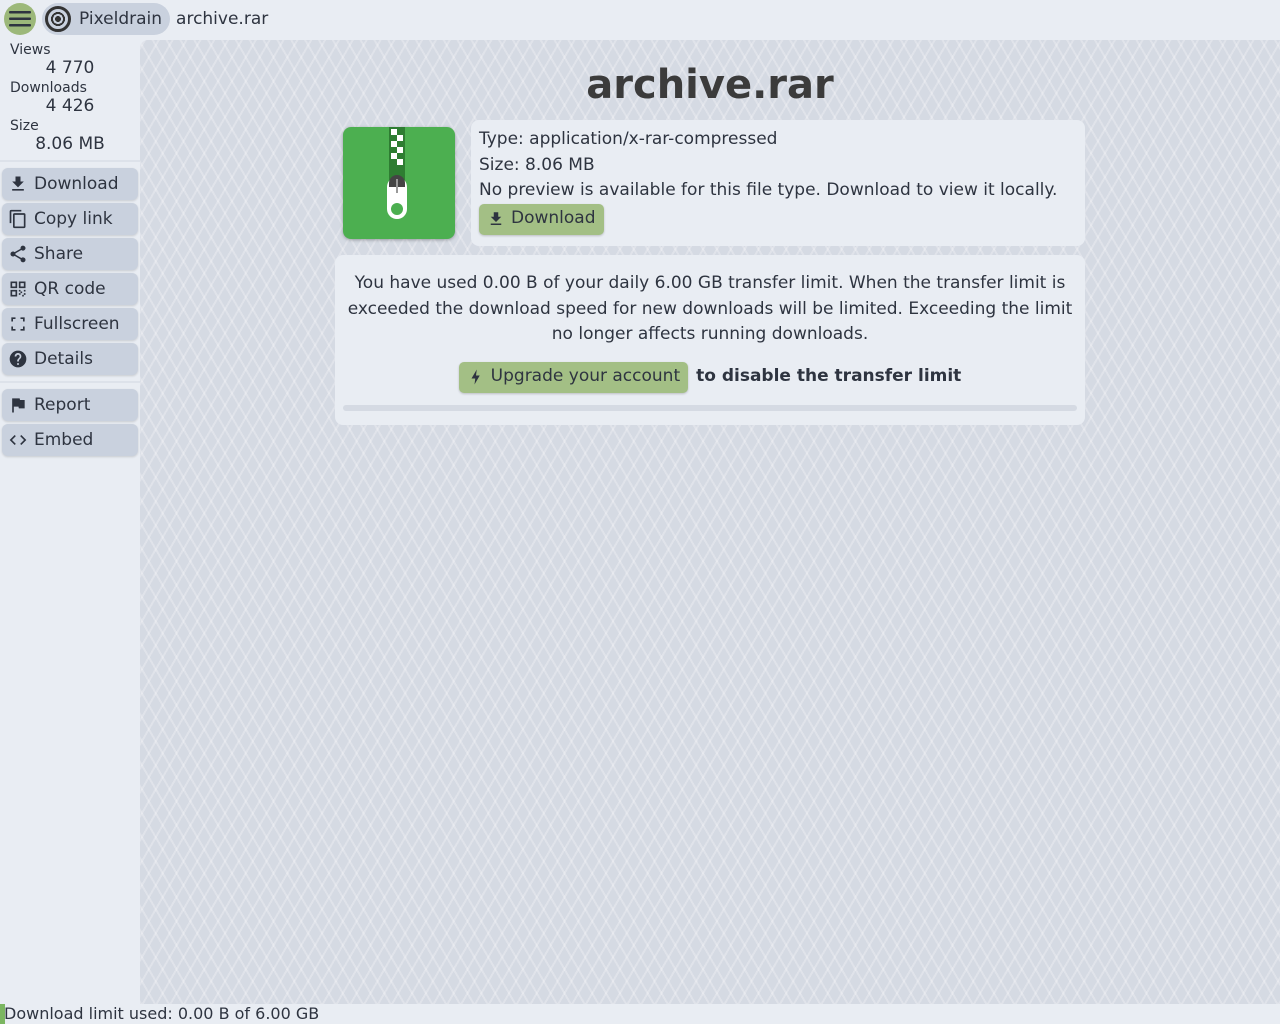 The width and height of the screenshot is (1280, 1024). Describe the element at coordinates (537, 164) in the screenshot. I see `file-size: Size: 8.06 MB` at that location.